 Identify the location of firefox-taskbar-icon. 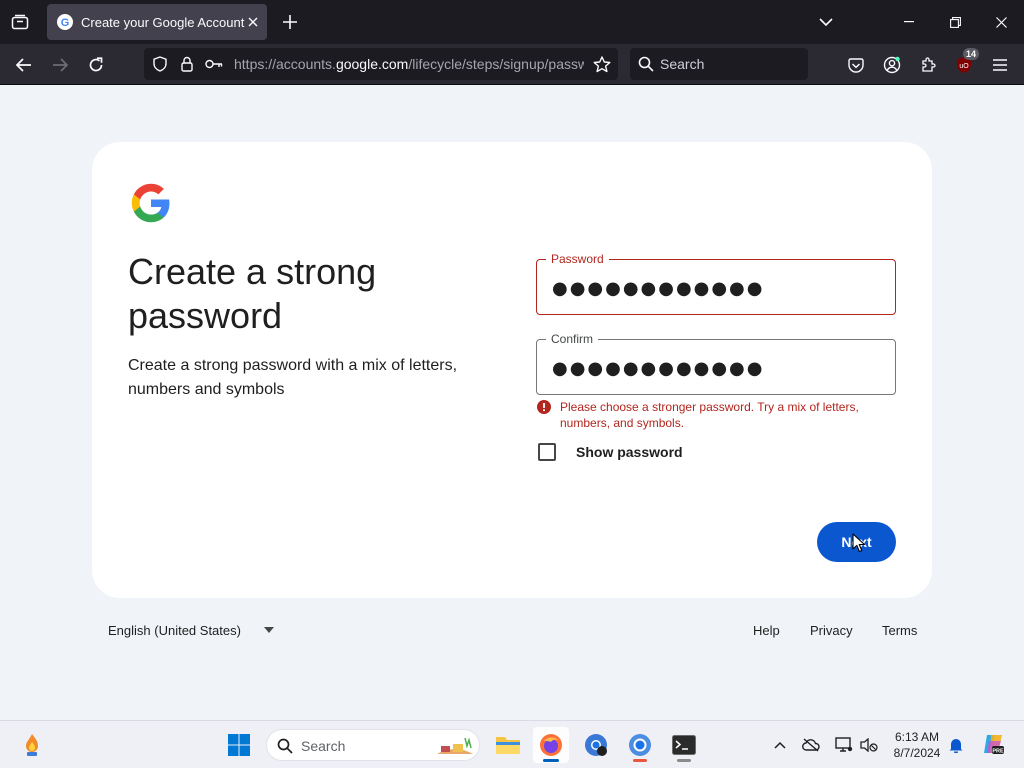
(551, 745).